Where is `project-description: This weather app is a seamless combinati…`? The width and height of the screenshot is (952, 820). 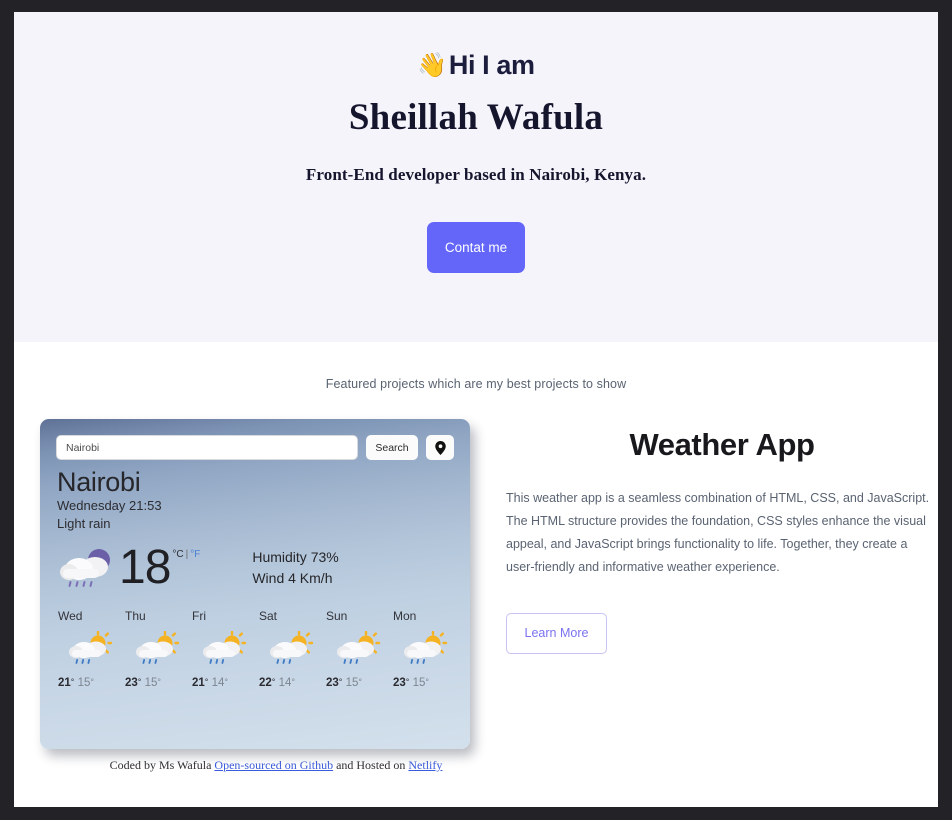
project-description: This weather app is a seamless combinati… is located at coordinates (718, 533).